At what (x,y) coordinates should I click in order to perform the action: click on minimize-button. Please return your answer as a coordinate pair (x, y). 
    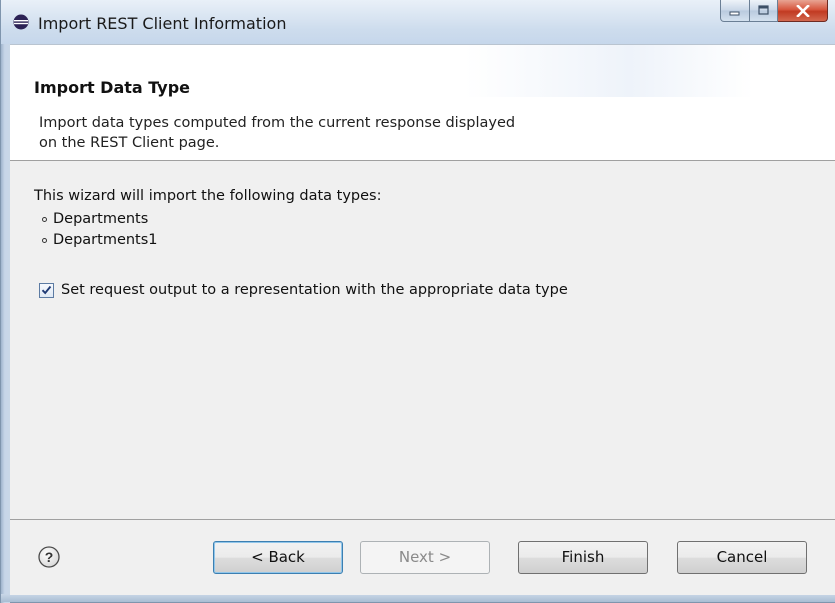
    Looking at the image, I should click on (735, 11).